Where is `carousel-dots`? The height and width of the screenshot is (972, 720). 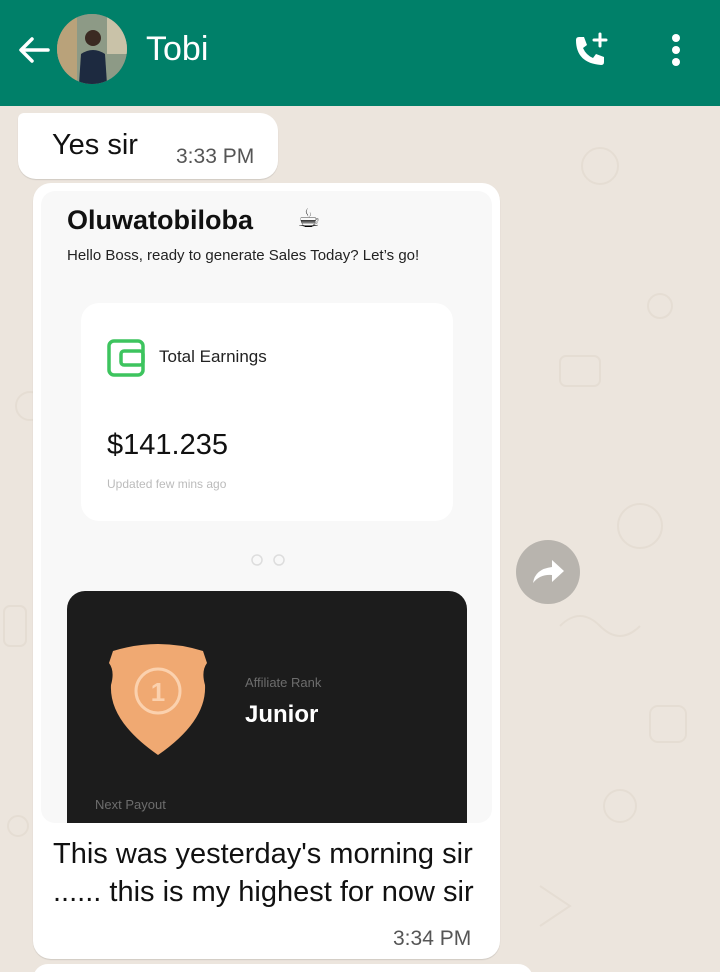 carousel-dots is located at coordinates (268, 560).